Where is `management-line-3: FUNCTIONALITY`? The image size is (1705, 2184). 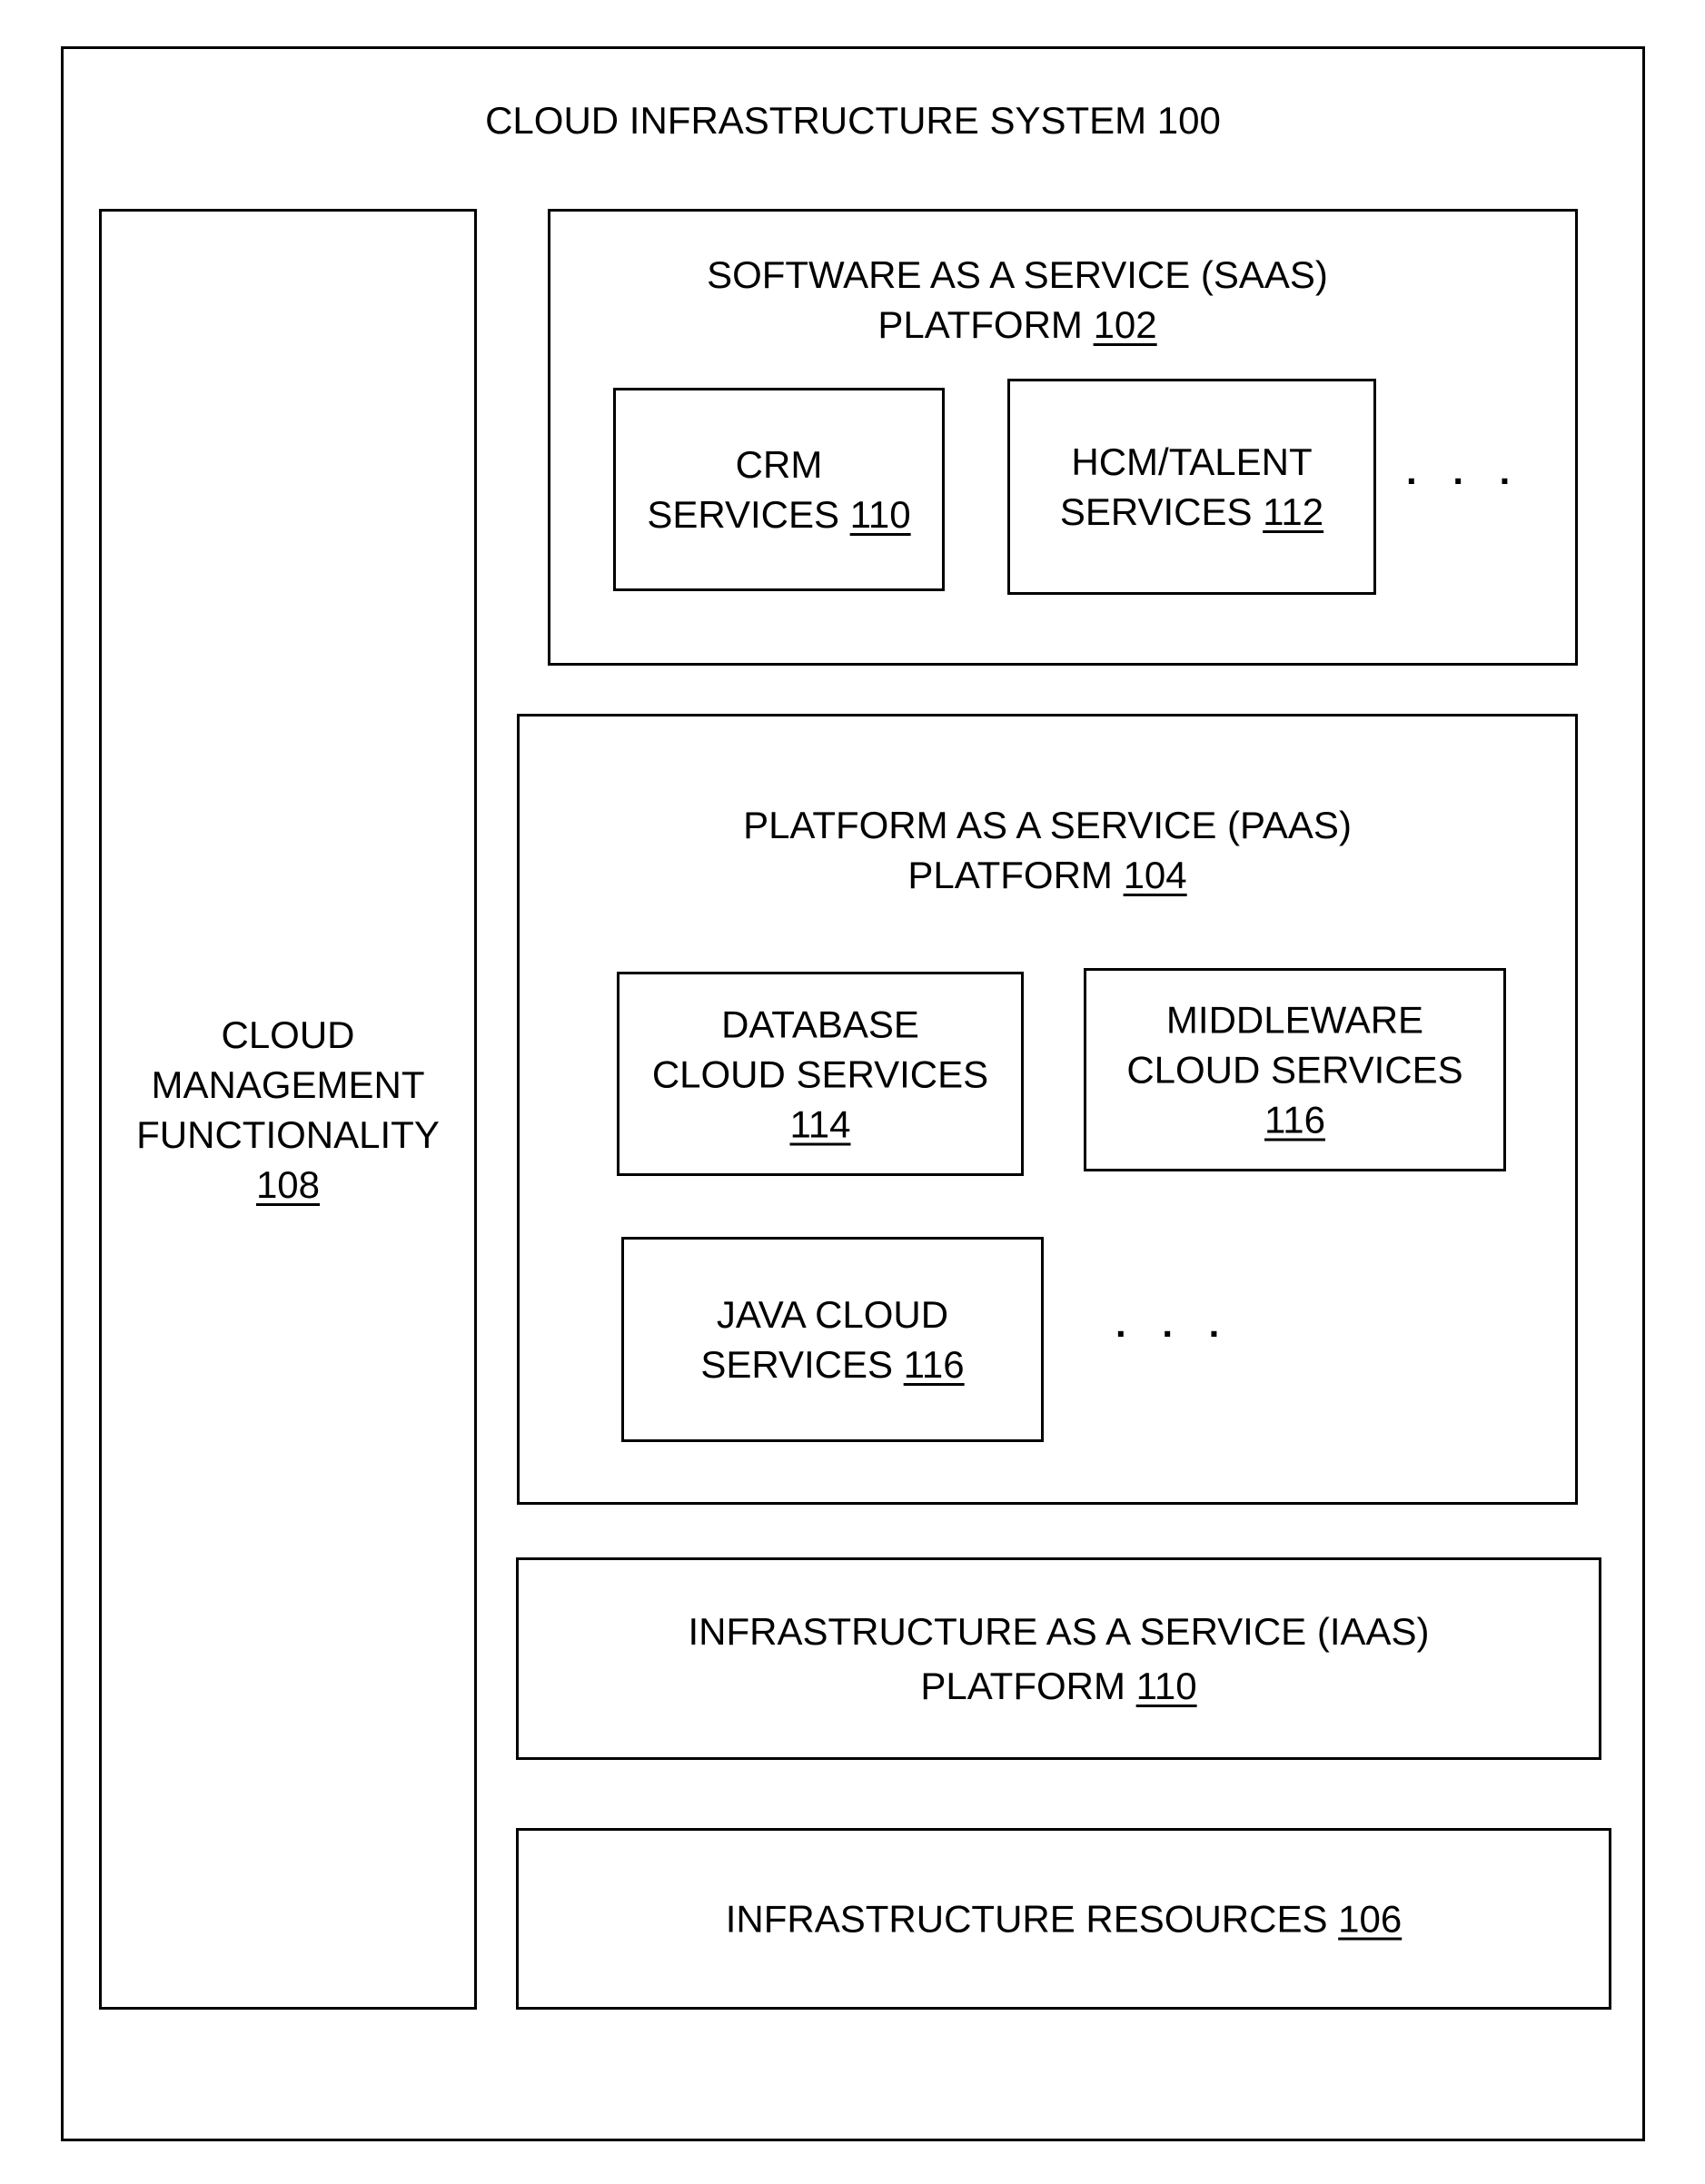
management-line-3: FUNCTIONALITY is located at coordinates (288, 1134).